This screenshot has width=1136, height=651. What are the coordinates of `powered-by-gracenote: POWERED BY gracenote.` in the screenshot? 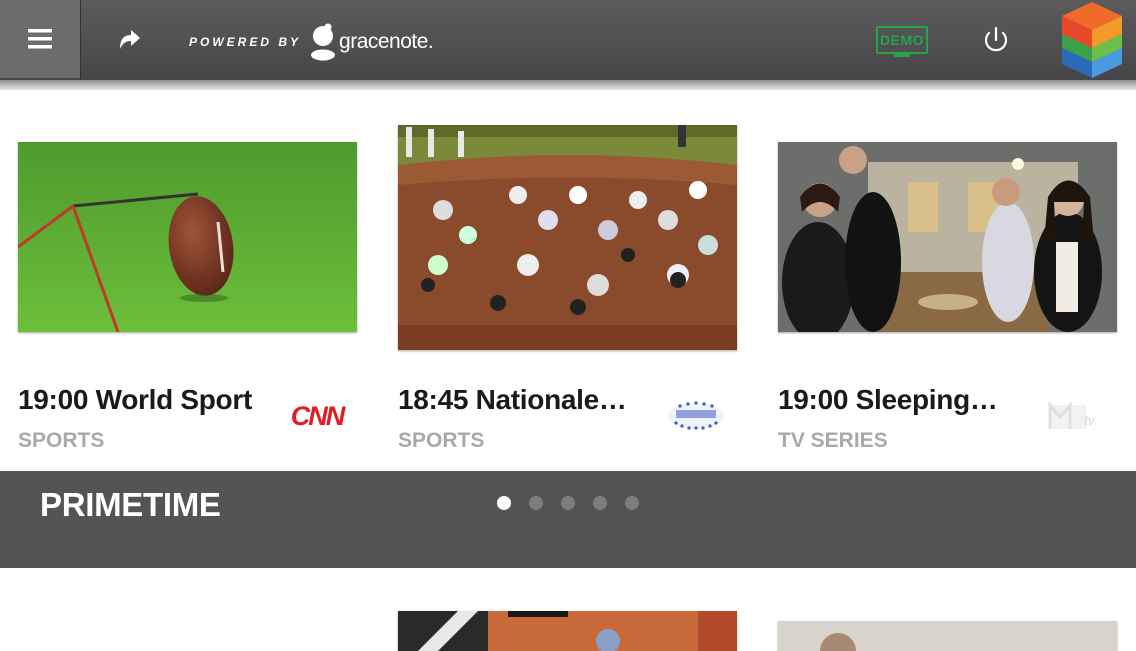 It's located at (311, 42).